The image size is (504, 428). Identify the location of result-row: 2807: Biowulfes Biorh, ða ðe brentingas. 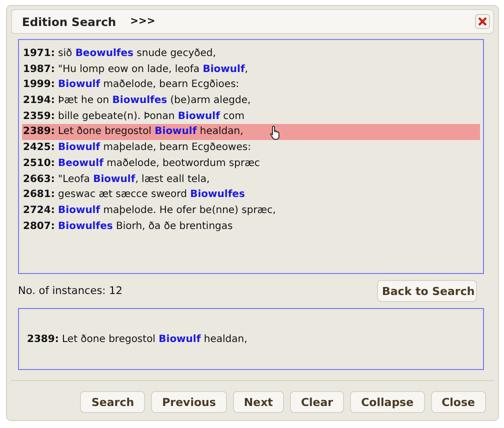
(251, 226).